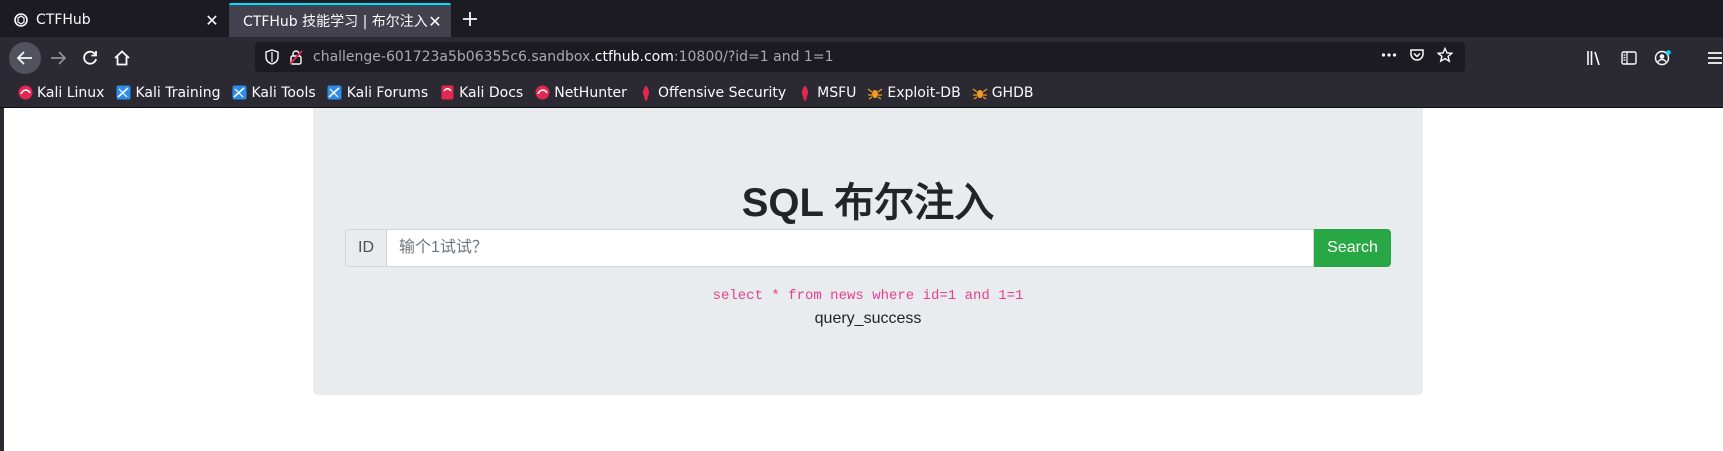 This screenshot has height=451, width=1723. I want to click on bookmark-label: GHDB, so click(1012, 92).